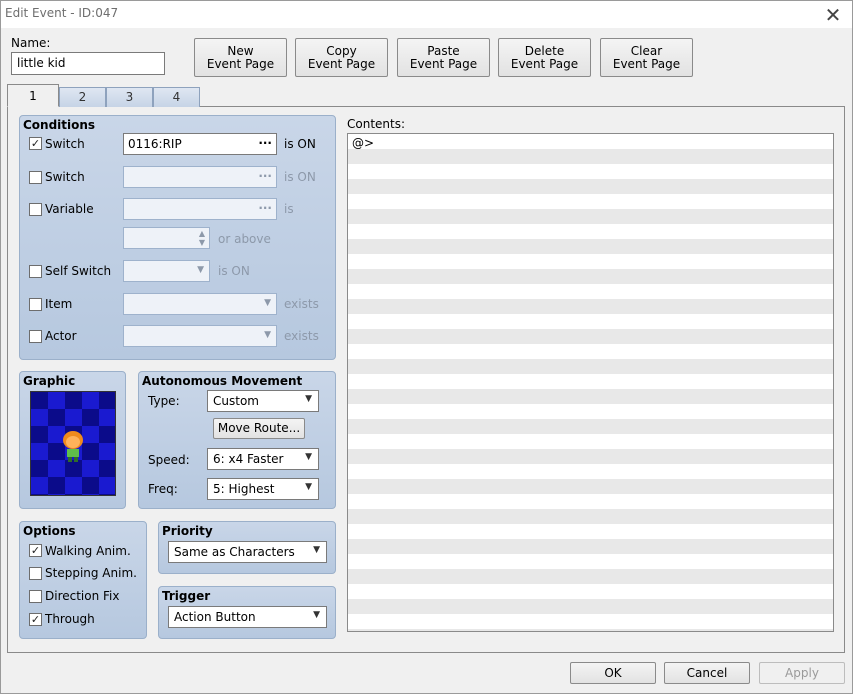 This screenshot has height=694, width=853. What do you see at coordinates (802, 673) in the screenshot?
I see `apply-button: Apply` at bounding box center [802, 673].